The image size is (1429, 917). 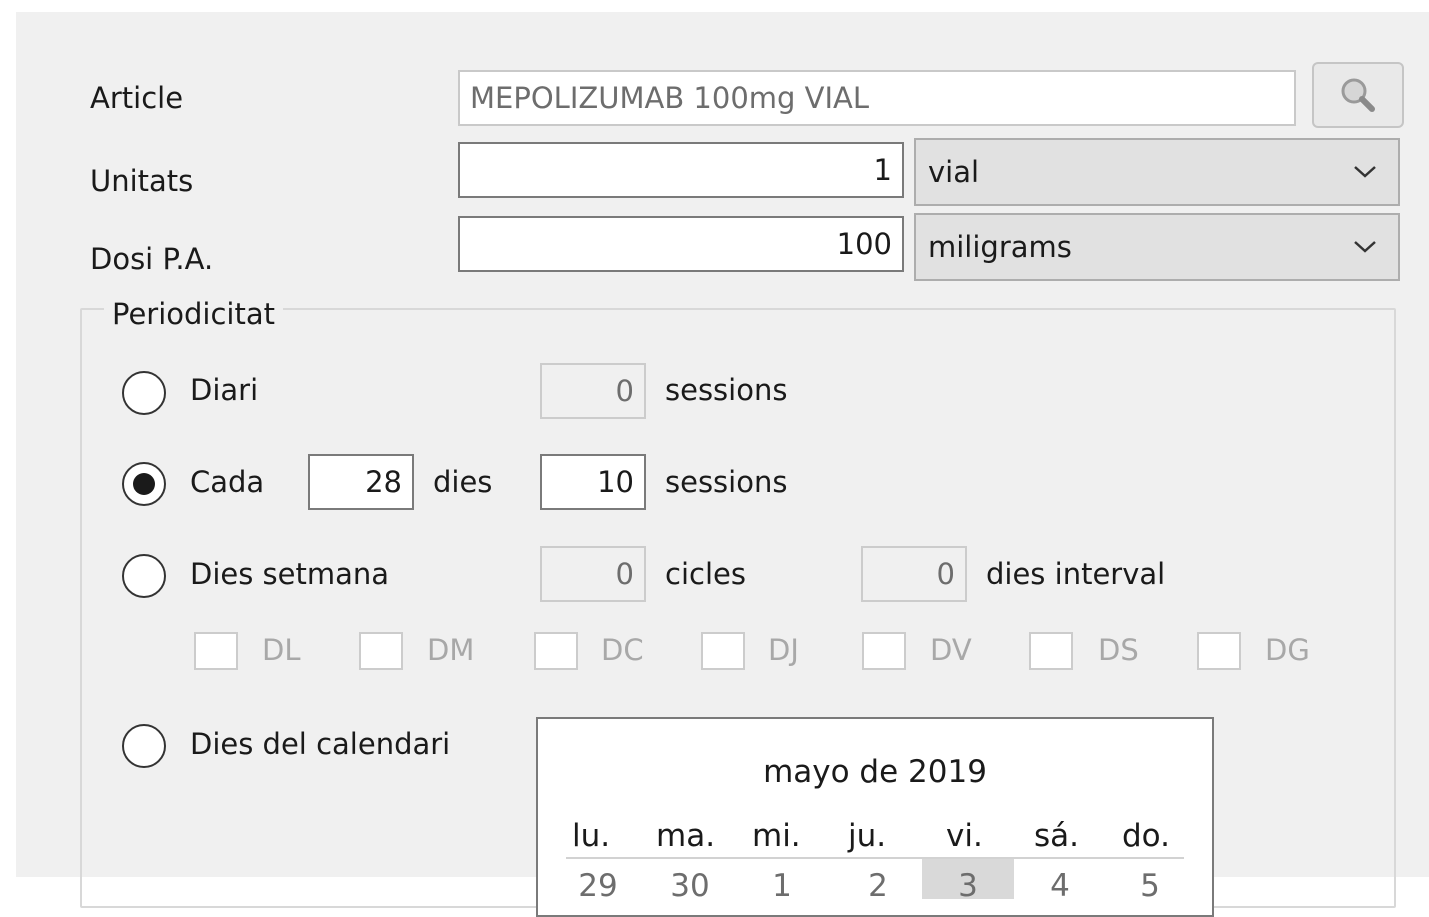 What do you see at coordinates (622, 650) in the screenshot?
I see `day-label-dc: DC` at bounding box center [622, 650].